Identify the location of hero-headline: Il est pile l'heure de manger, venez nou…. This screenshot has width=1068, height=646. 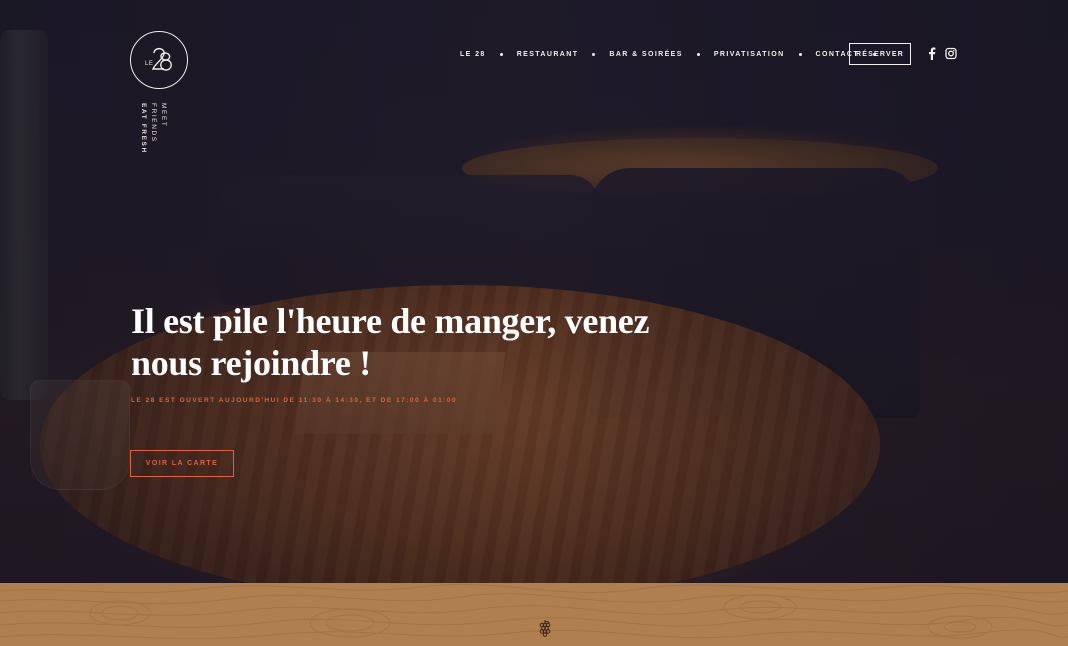
(390, 342).